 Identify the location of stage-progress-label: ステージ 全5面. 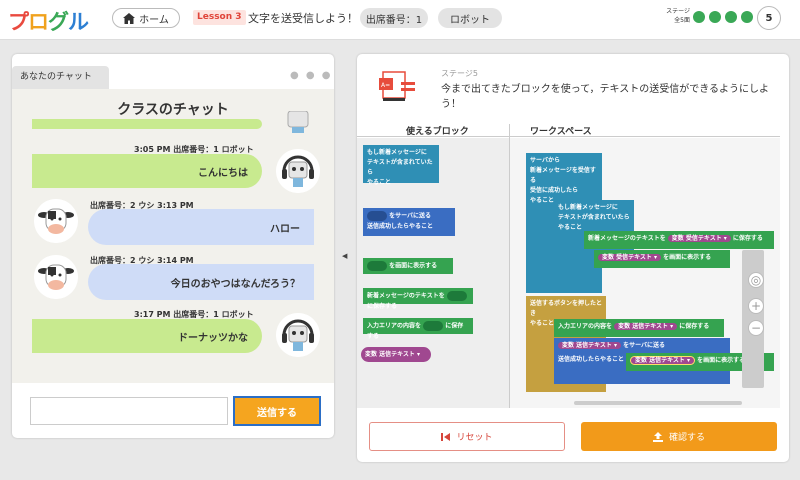
(672, 16).